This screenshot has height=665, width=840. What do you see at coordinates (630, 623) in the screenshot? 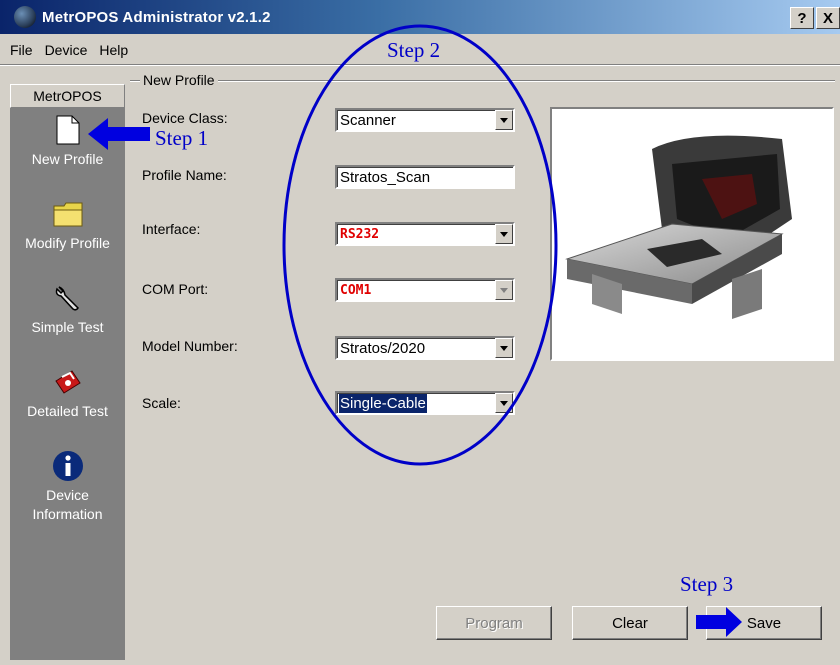
I see `clear-button: Clear` at bounding box center [630, 623].